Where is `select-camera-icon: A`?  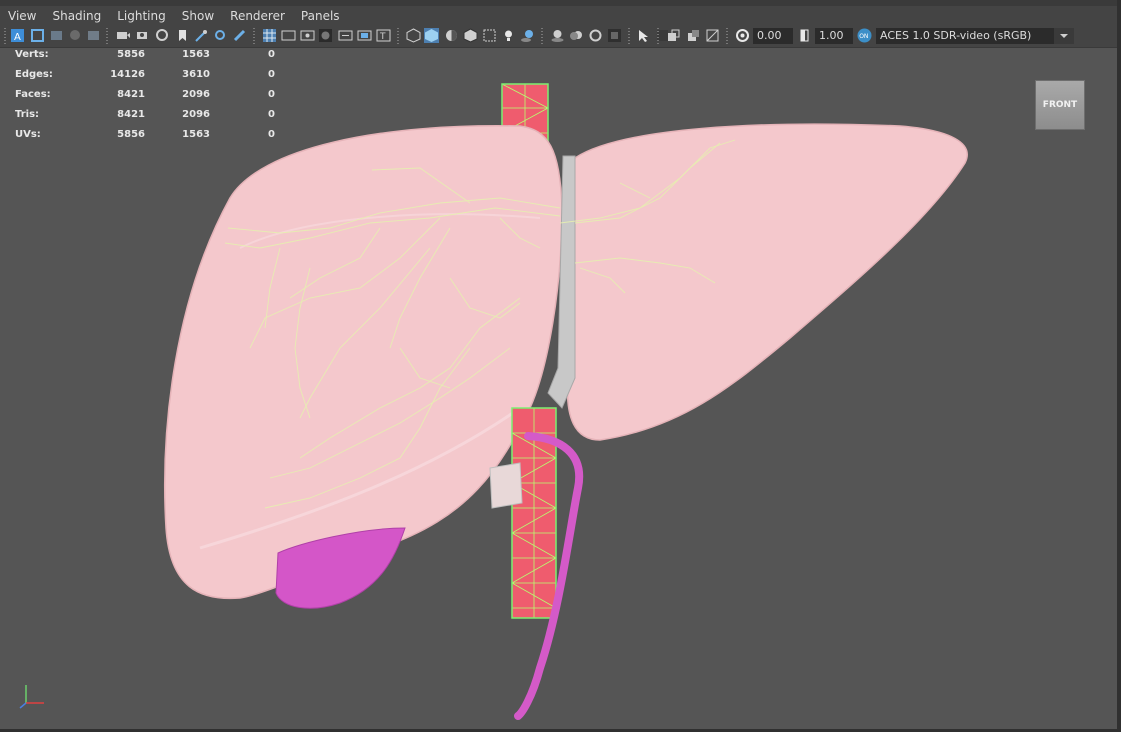 select-camera-icon: A is located at coordinates (17, 35).